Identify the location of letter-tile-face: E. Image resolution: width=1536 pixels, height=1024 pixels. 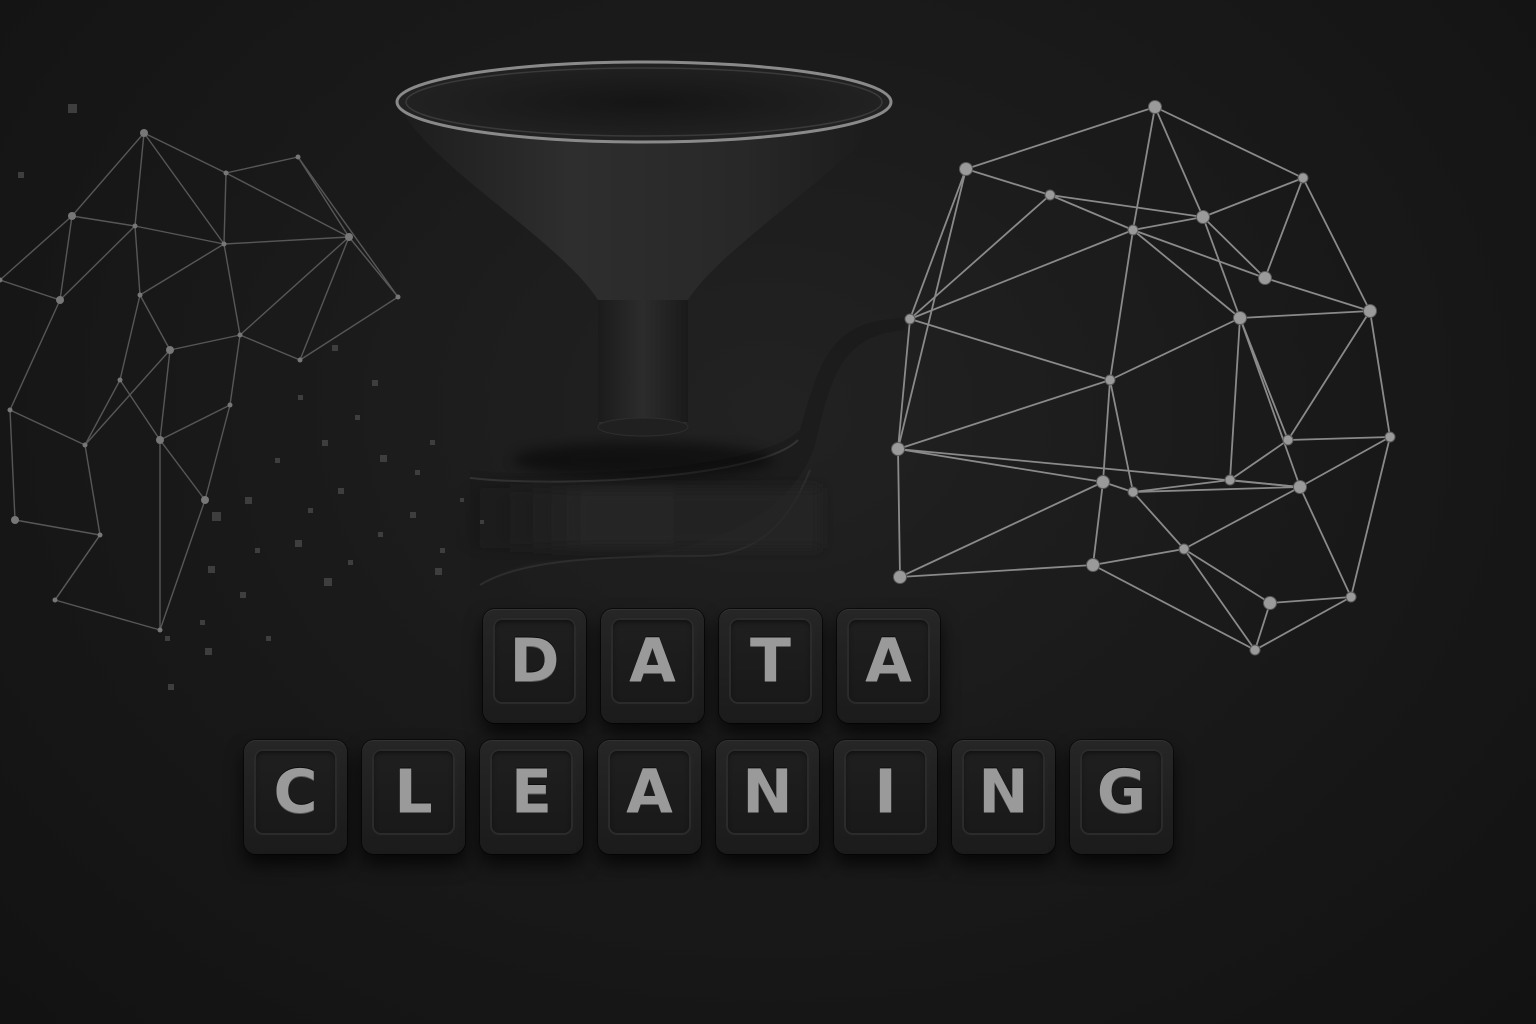
(531, 792).